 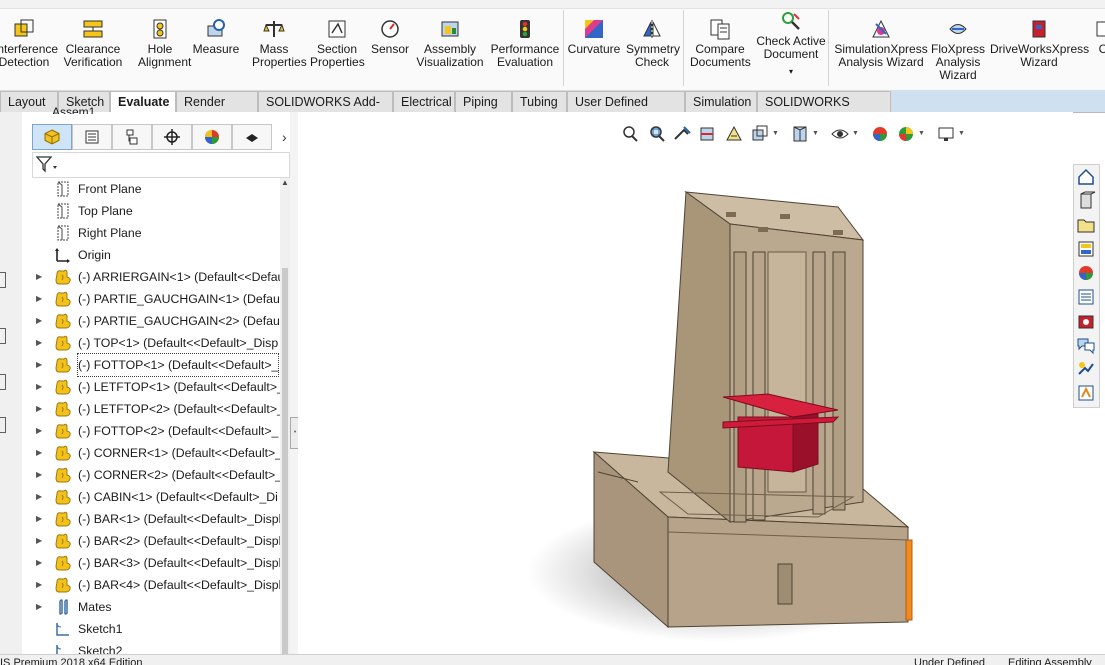 I want to click on performance-evaluation-button: Performance Evaluation, so click(x=525, y=43).